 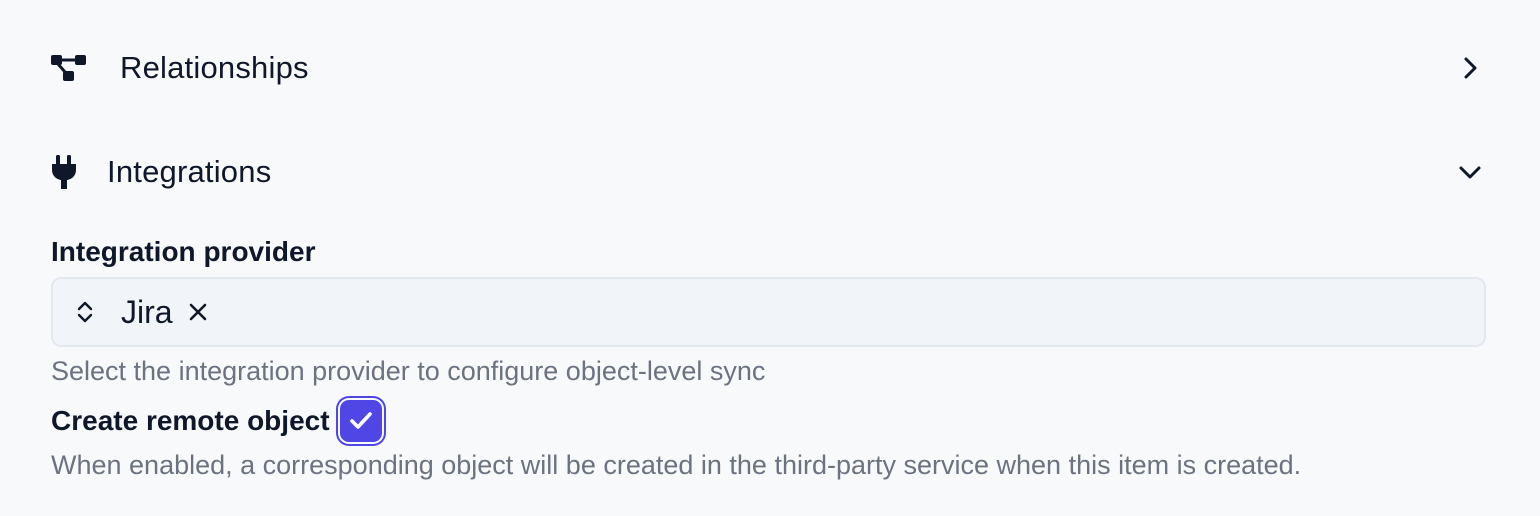 I want to click on checkmark-icon, so click(x=360, y=420).